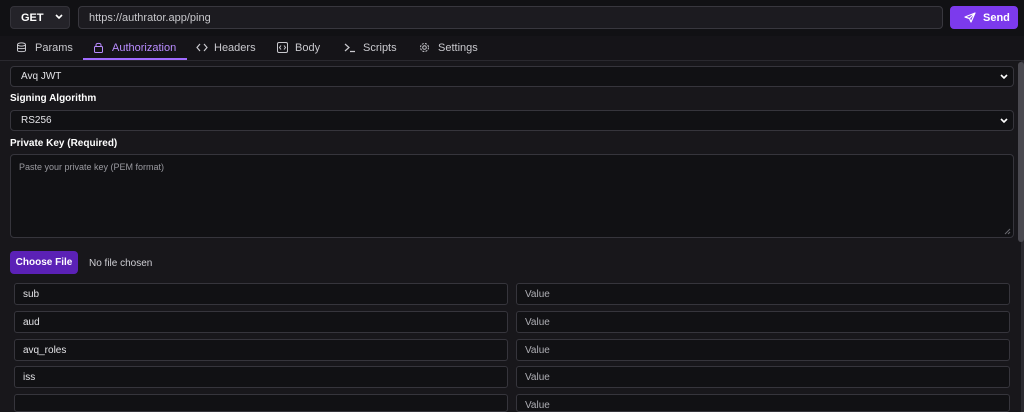  What do you see at coordinates (32, 18) in the screenshot?
I see `method-label: GET` at bounding box center [32, 18].